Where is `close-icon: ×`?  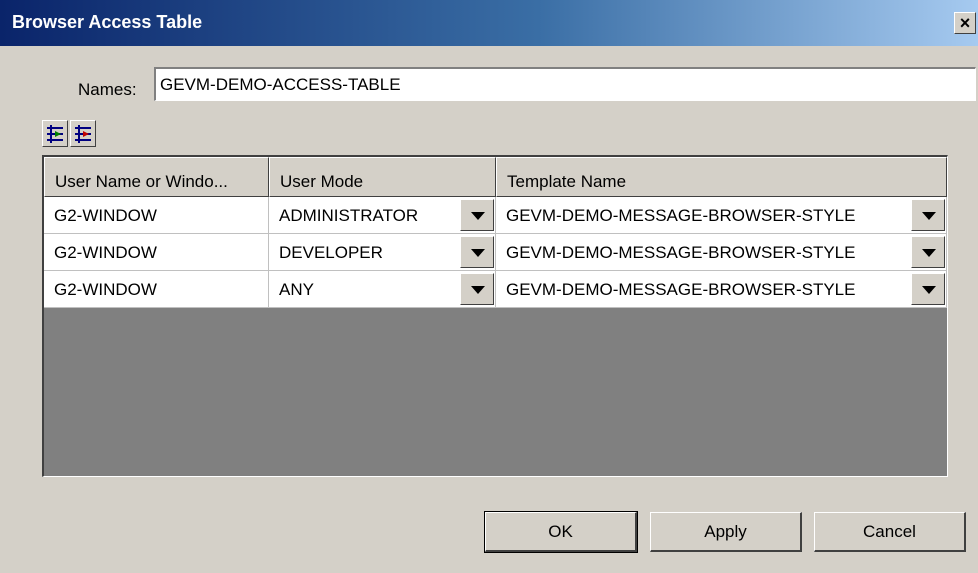 close-icon: × is located at coordinates (965, 23).